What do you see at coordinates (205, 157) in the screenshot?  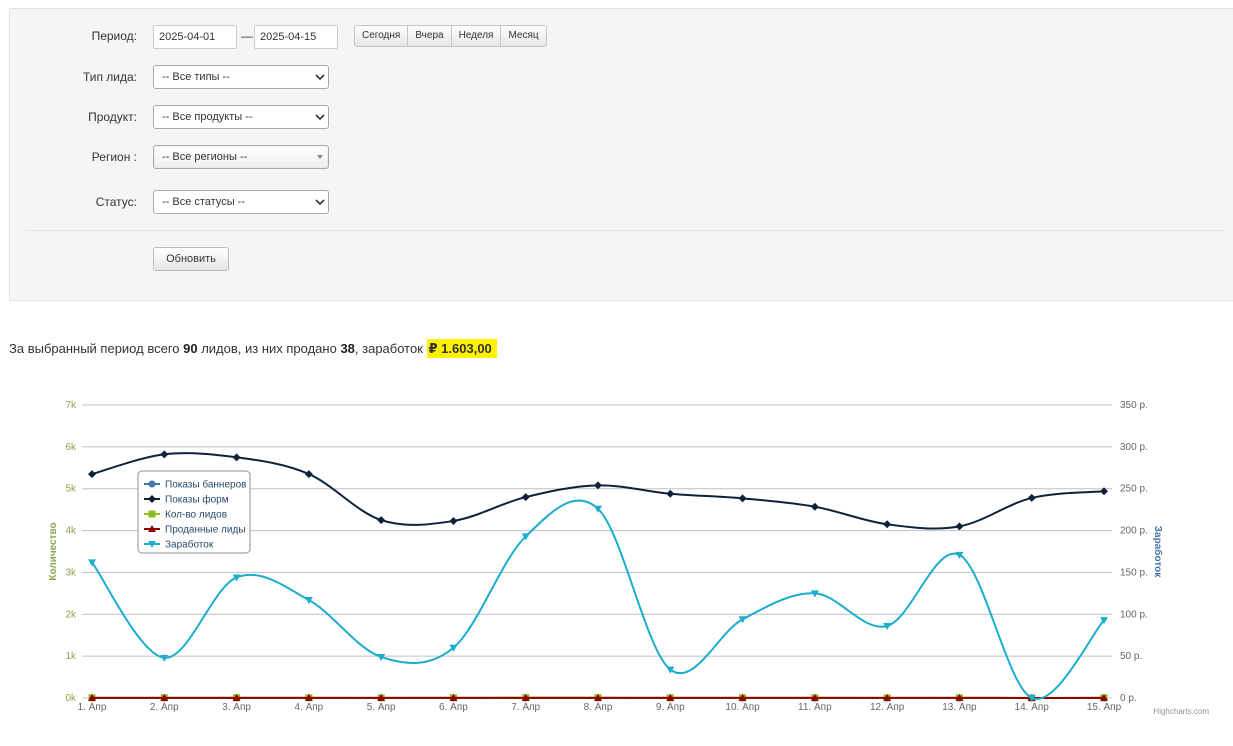 I see `region-value: -- Все регионы --` at bounding box center [205, 157].